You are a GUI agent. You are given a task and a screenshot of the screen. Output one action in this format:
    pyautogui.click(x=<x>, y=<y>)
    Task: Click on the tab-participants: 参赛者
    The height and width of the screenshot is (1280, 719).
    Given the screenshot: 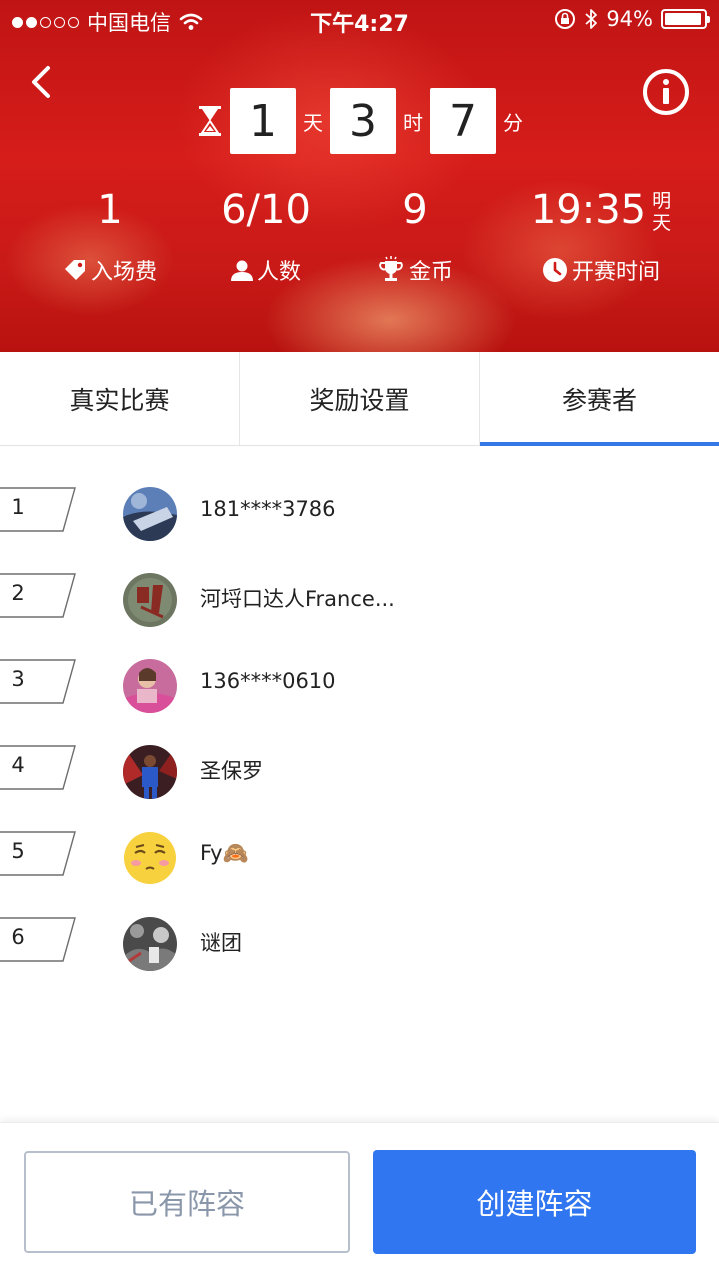 What is the action you would take?
    pyautogui.click(x=599, y=399)
    